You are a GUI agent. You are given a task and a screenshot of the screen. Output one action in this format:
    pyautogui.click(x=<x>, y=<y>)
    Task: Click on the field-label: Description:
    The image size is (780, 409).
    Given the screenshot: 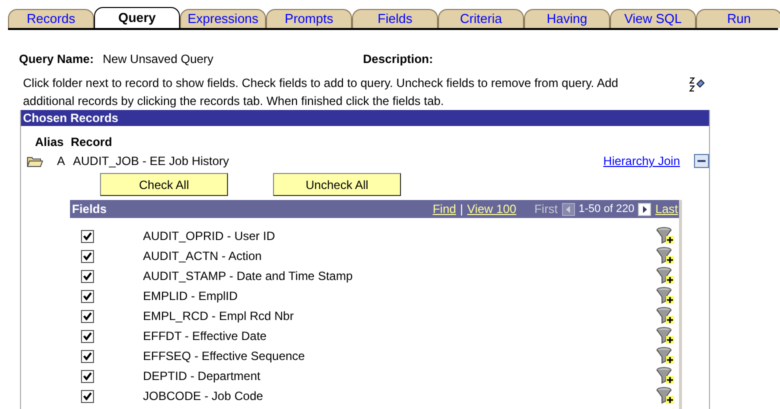 What is the action you would take?
    pyautogui.click(x=398, y=59)
    